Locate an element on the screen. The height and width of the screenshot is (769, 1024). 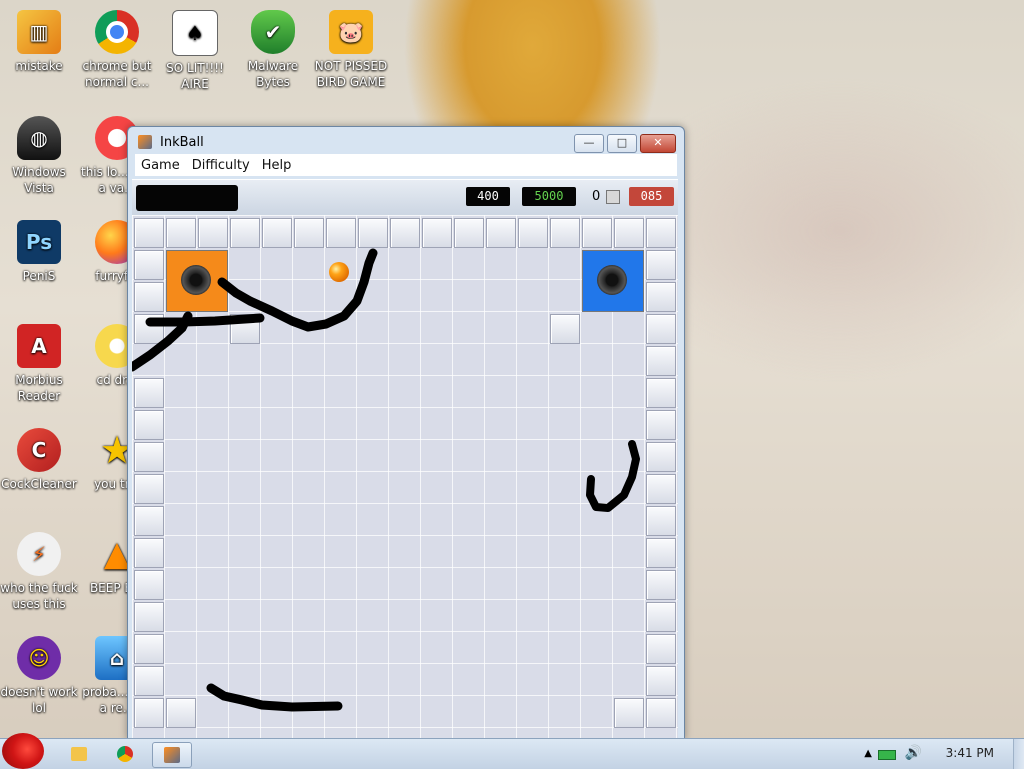
maximize-button: □ is located at coordinates (622, 143).